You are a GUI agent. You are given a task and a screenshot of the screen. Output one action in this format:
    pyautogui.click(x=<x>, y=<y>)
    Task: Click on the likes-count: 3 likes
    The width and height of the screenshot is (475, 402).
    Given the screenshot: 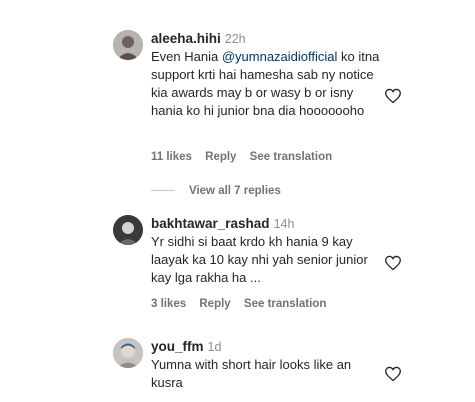 What is the action you would take?
    pyautogui.click(x=168, y=304)
    